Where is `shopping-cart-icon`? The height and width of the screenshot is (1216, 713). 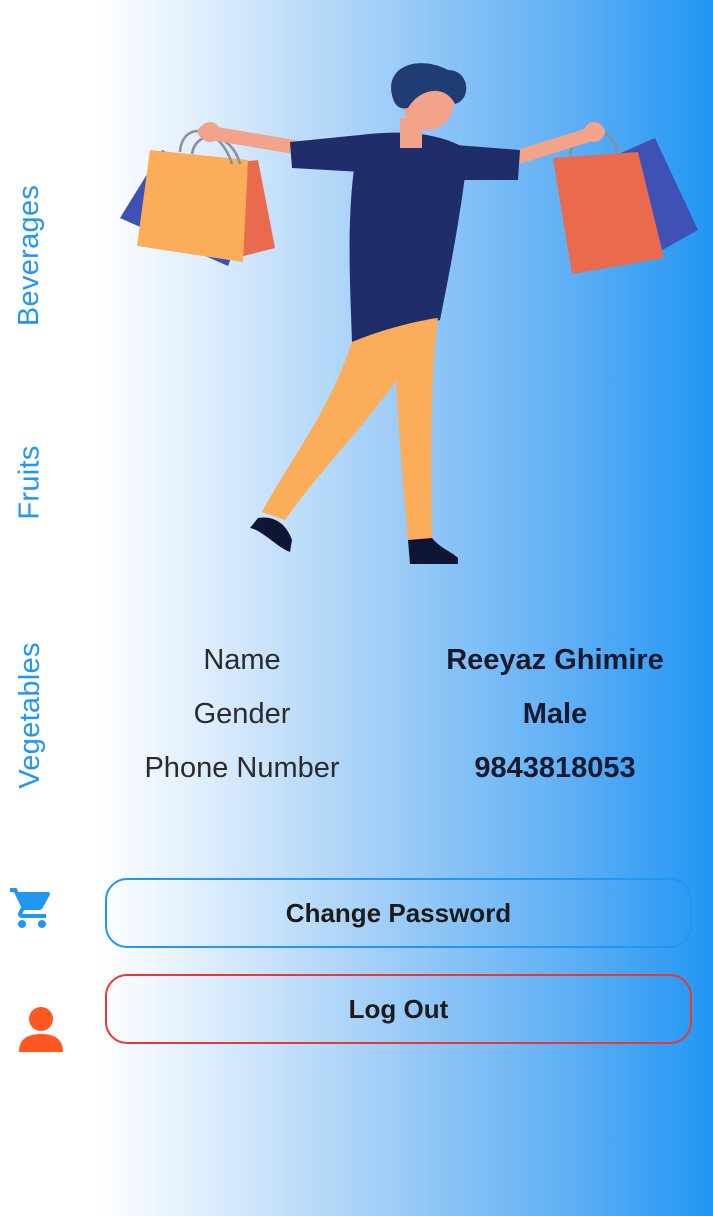
shopping-cart-icon is located at coordinates (32, 908).